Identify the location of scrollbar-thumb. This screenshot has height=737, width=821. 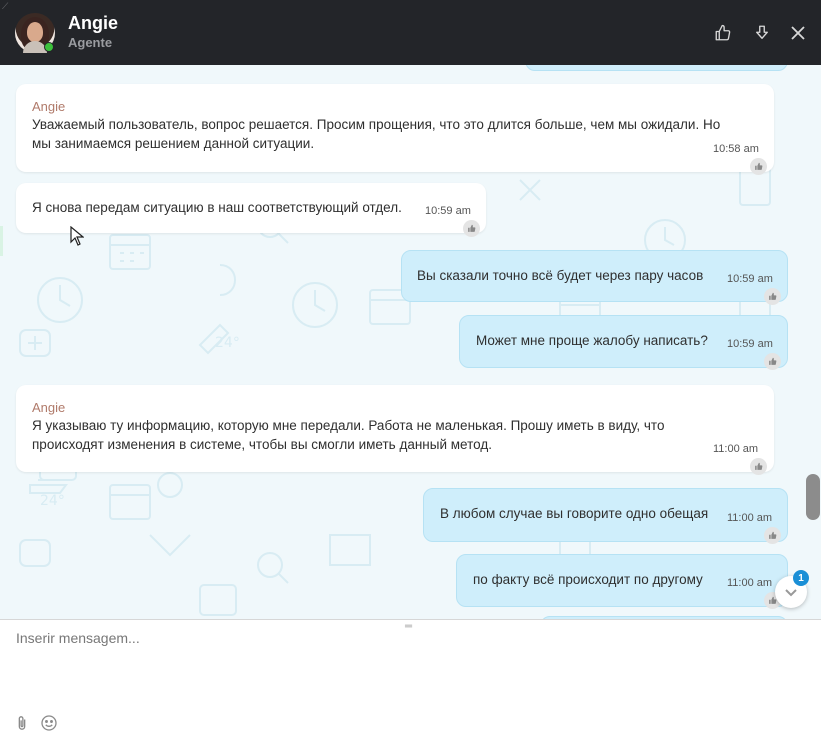
(813, 497).